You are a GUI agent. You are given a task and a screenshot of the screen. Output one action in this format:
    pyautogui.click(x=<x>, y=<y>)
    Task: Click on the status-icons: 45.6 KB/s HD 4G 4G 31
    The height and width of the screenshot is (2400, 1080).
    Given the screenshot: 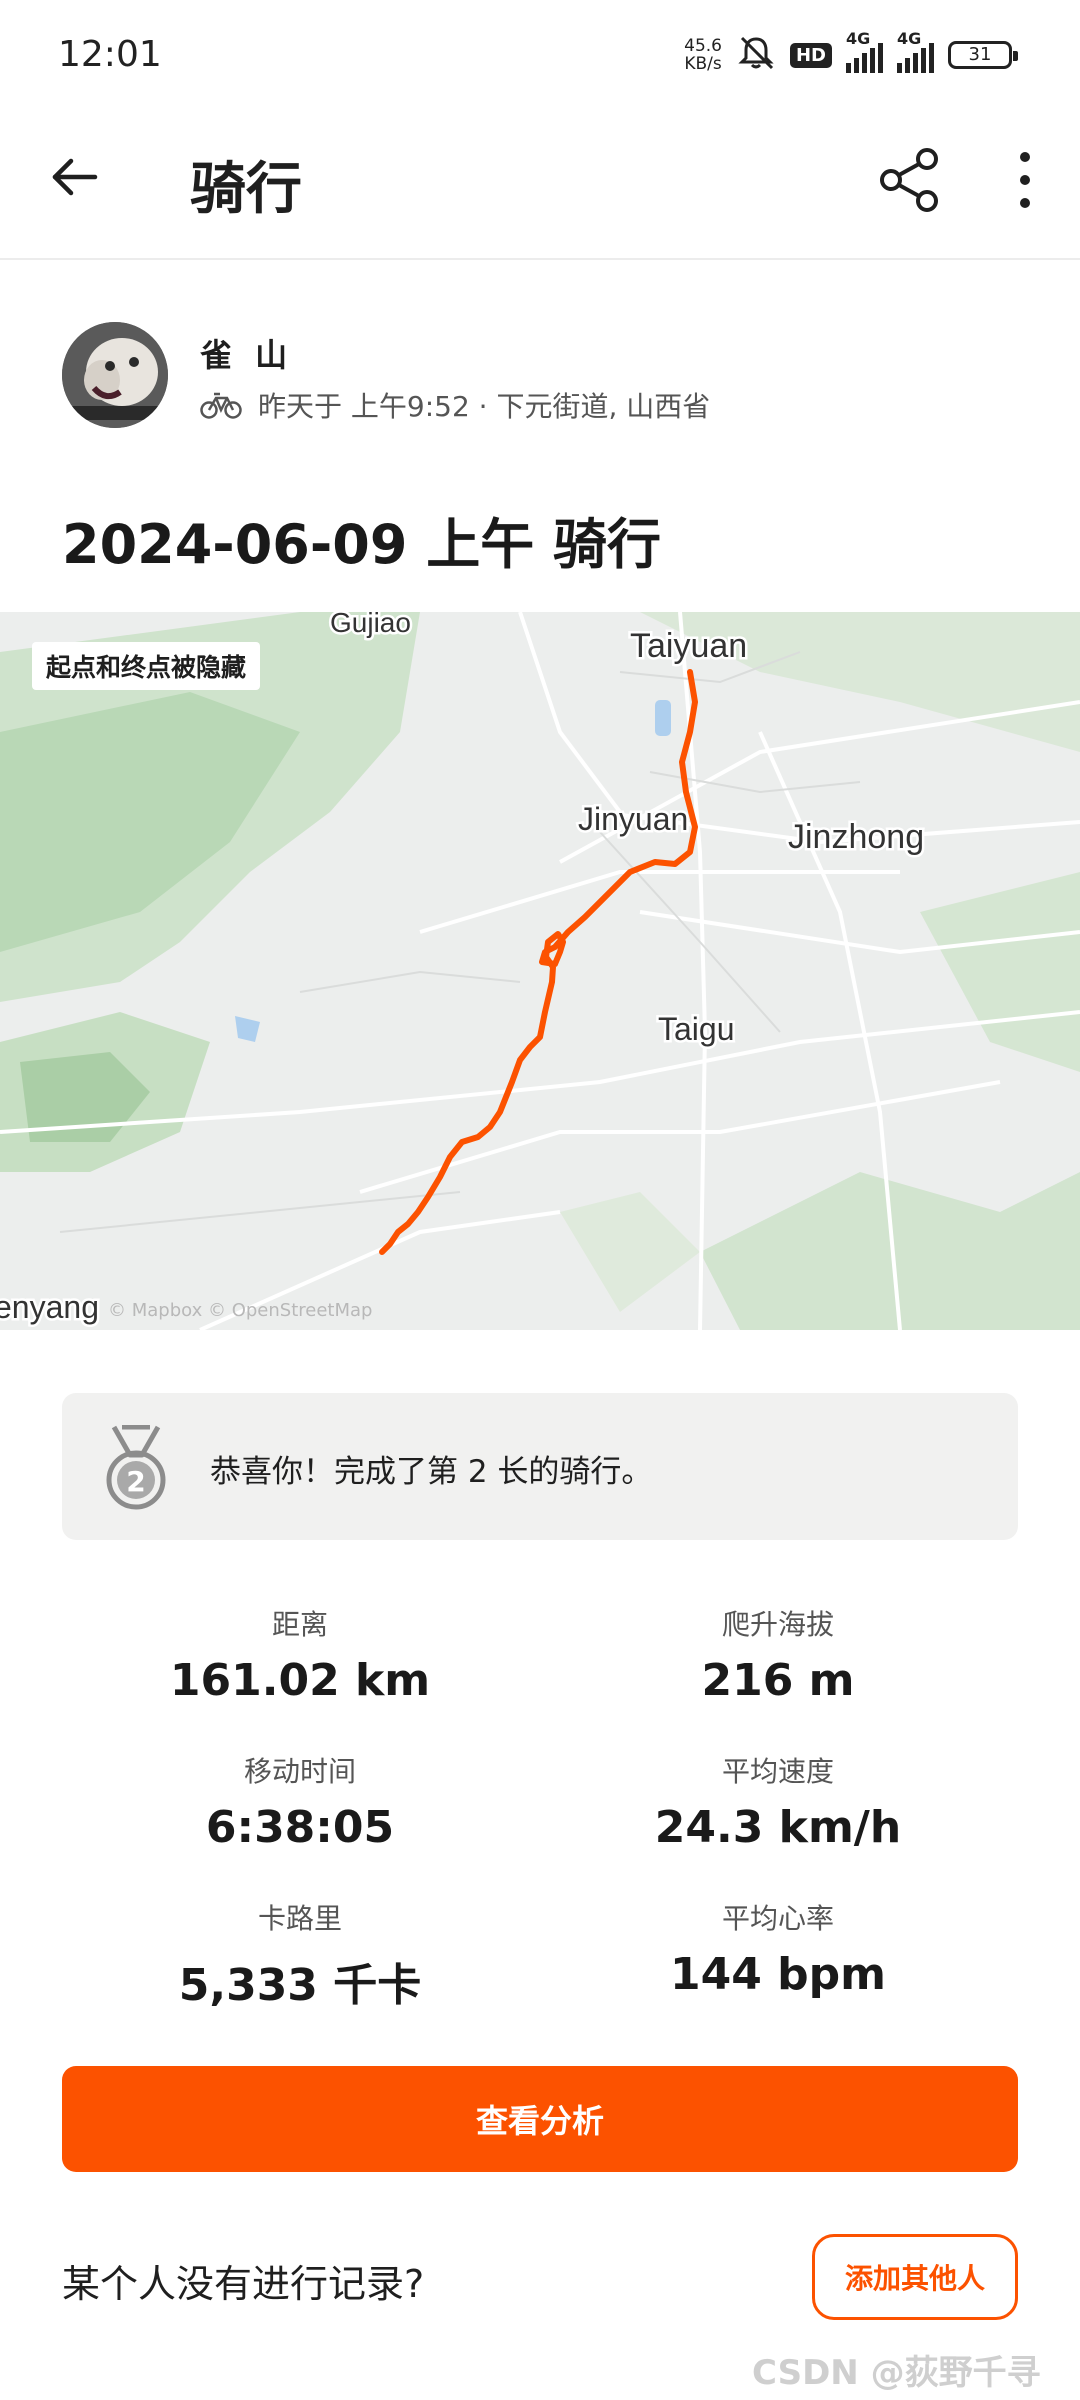 What is the action you would take?
    pyautogui.click(x=851, y=52)
    